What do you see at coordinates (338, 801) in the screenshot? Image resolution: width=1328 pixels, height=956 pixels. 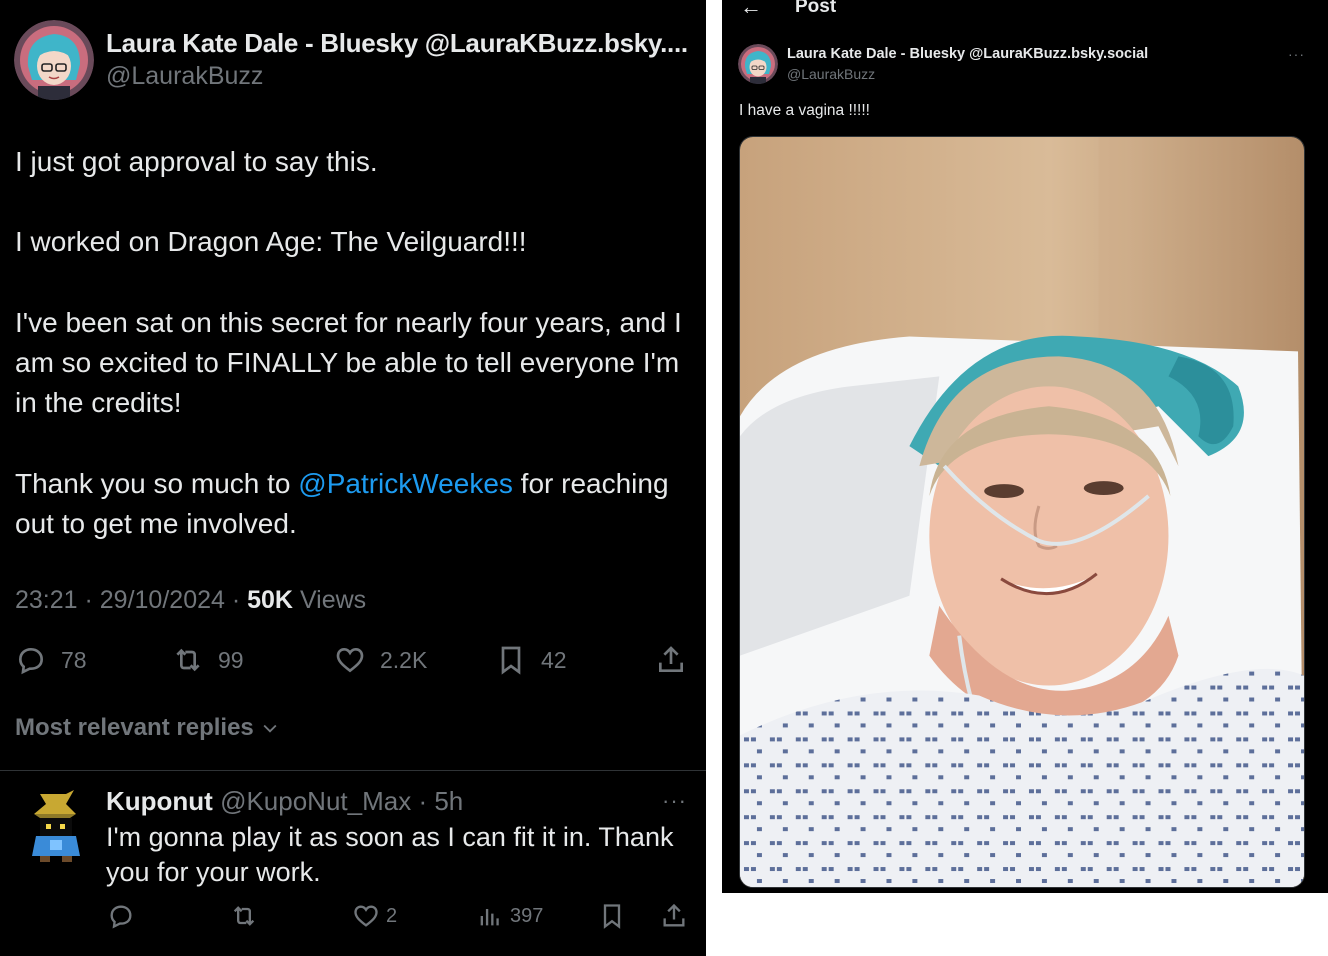 I see `reply-author-handle: @KupoNut_Max · 5h` at bounding box center [338, 801].